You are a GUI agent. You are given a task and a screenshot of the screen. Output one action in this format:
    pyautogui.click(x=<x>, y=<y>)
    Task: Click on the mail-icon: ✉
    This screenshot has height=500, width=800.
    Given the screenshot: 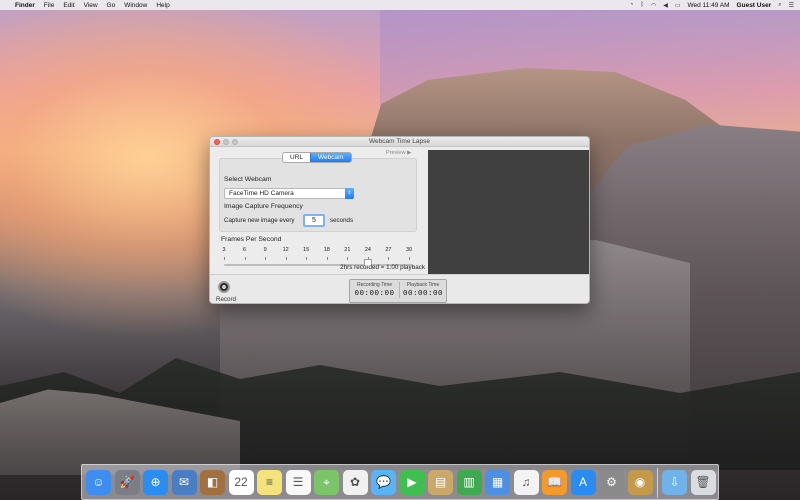 What is the action you would take?
    pyautogui.click(x=184, y=482)
    